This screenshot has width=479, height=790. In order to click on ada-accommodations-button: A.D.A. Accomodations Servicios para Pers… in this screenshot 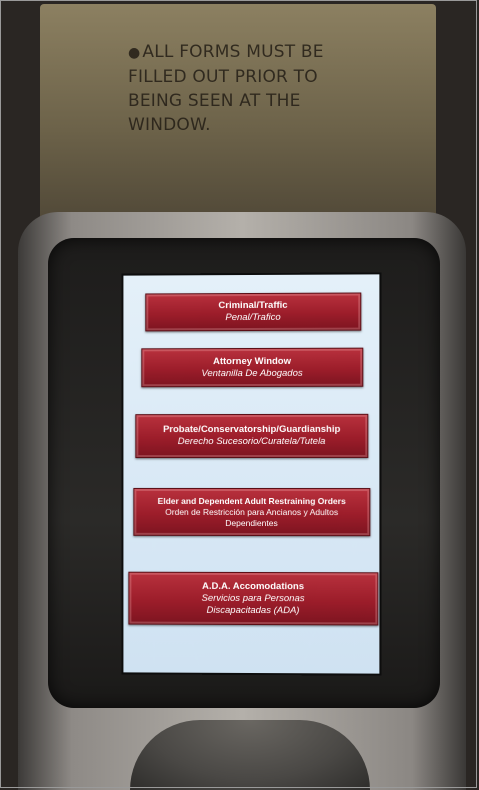, I will do `click(253, 599)`.